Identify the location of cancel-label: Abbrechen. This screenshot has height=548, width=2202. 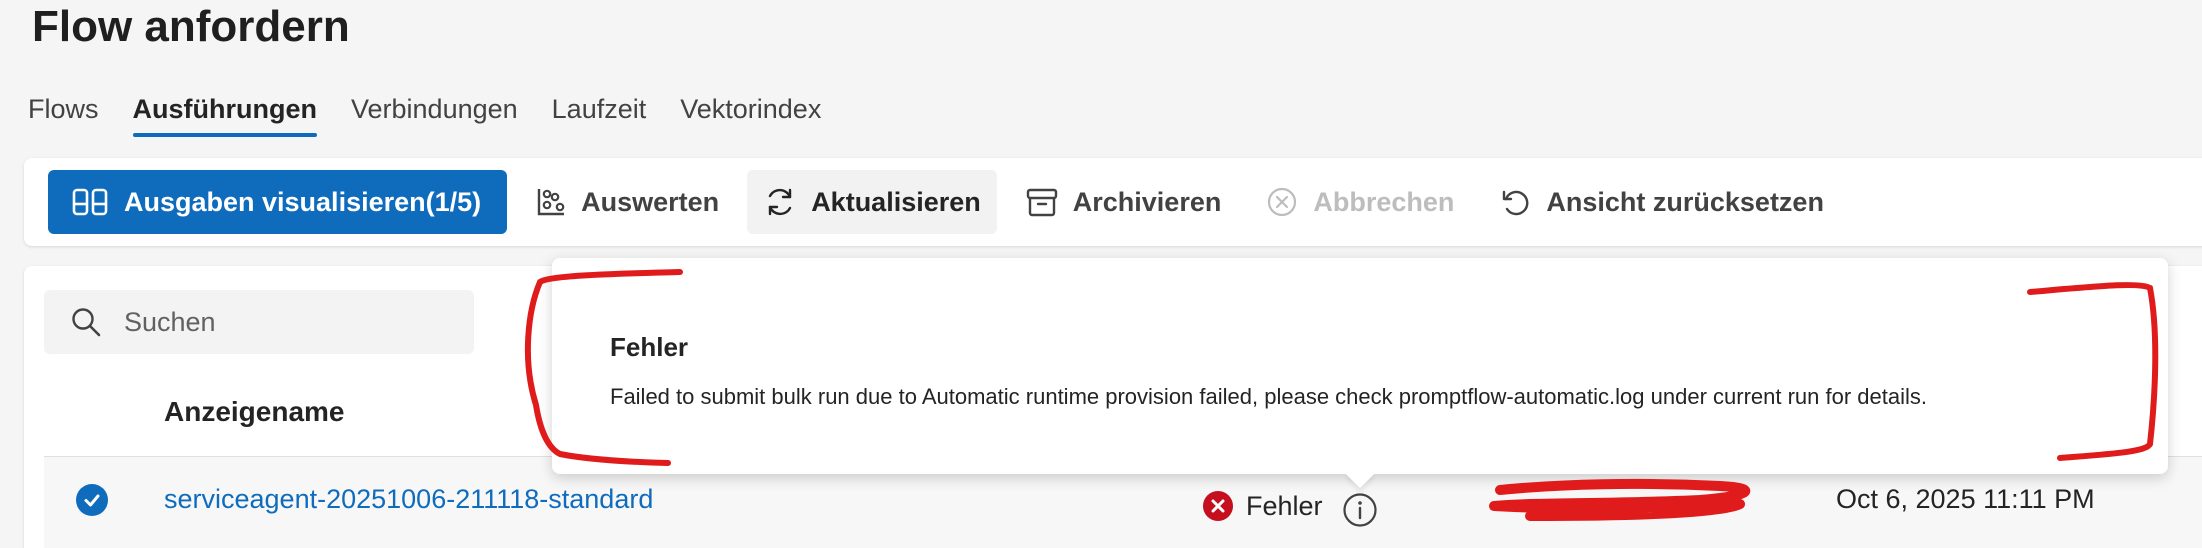
(1384, 201).